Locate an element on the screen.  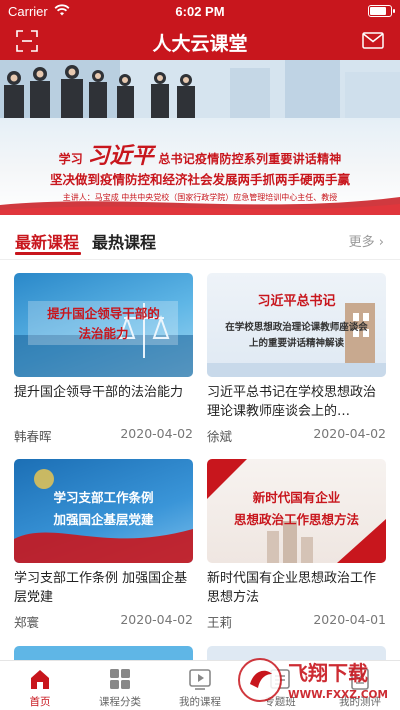
course-thumbnail: 新时代国有企业 思想政治工作思想方法 is located at coordinates (296, 511).